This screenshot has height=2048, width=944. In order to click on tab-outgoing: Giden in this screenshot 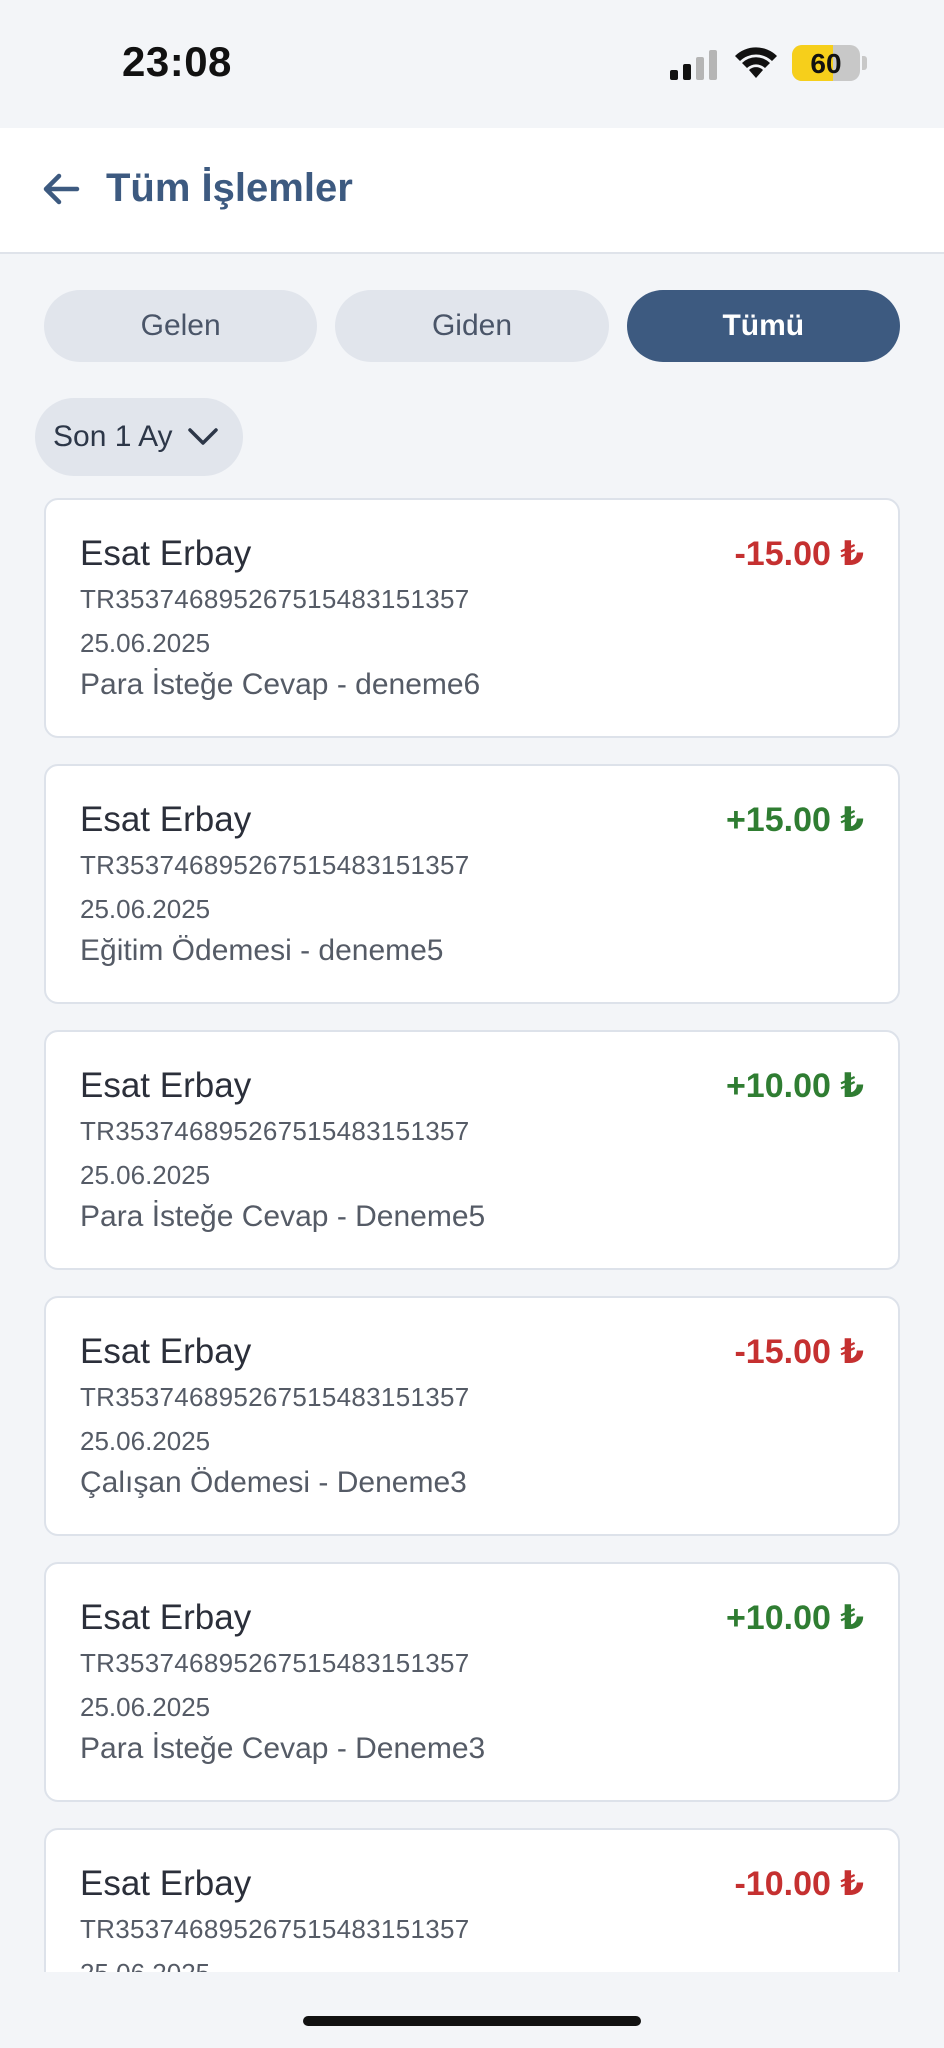, I will do `click(472, 326)`.